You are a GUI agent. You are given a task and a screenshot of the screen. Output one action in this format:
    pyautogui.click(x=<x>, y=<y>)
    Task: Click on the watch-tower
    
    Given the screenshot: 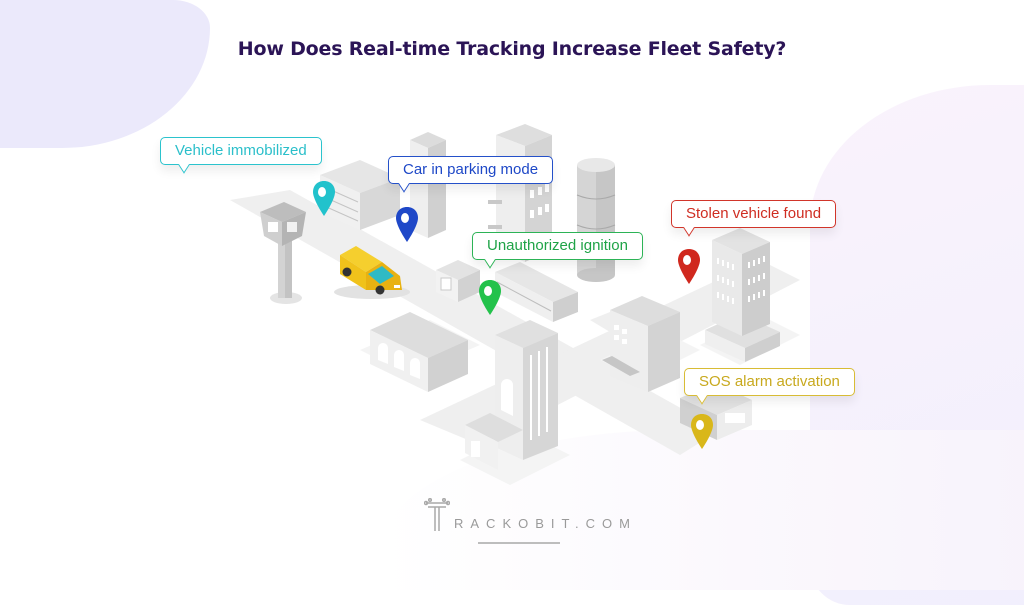 What is the action you would take?
    pyautogui.click(x=283, y=253)
    